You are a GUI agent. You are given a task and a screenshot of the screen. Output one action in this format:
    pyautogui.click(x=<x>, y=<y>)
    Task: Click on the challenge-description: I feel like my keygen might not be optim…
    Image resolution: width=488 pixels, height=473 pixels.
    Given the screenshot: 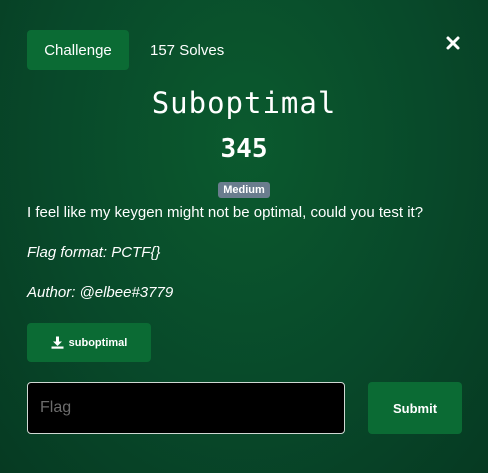 What is the action you would take?
    pyautogui.click(x=225, y=212)
    